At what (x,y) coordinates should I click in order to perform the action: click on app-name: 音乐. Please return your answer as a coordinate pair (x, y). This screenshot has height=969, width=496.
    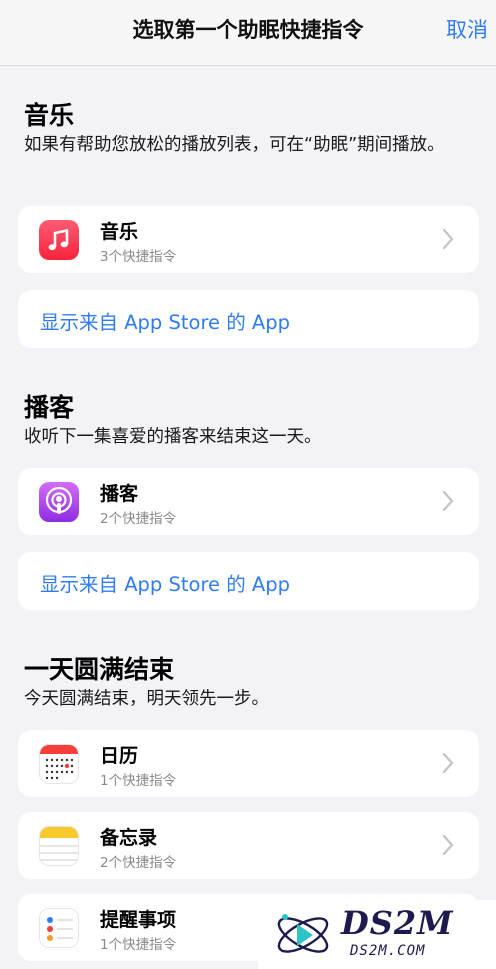
    Looking at the image, I should click on (119, 232).